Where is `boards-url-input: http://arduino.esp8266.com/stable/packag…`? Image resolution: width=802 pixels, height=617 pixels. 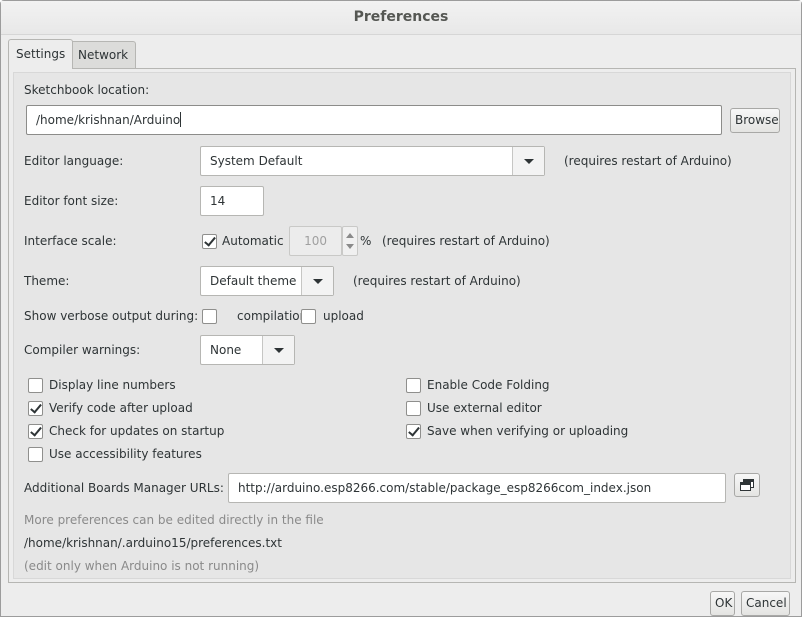
boards-url-input: http://arduino.esp8266.com/stable/packag… is located at coordinates (477, 488).